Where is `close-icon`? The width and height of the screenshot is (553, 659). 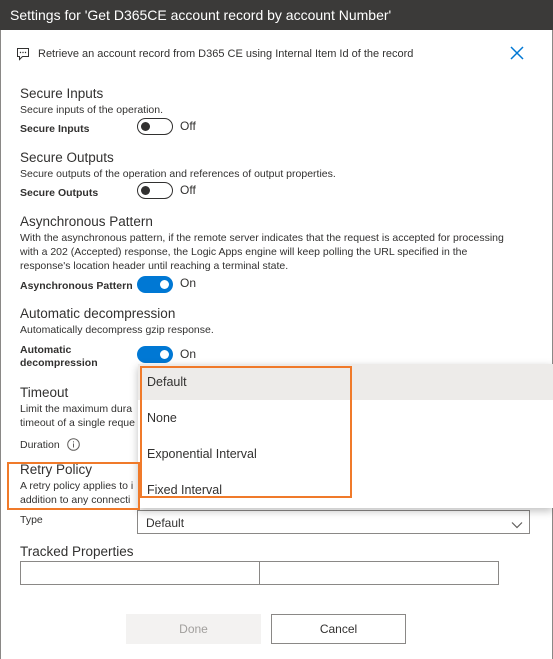
close-icon is located at coordinates (517, 53).